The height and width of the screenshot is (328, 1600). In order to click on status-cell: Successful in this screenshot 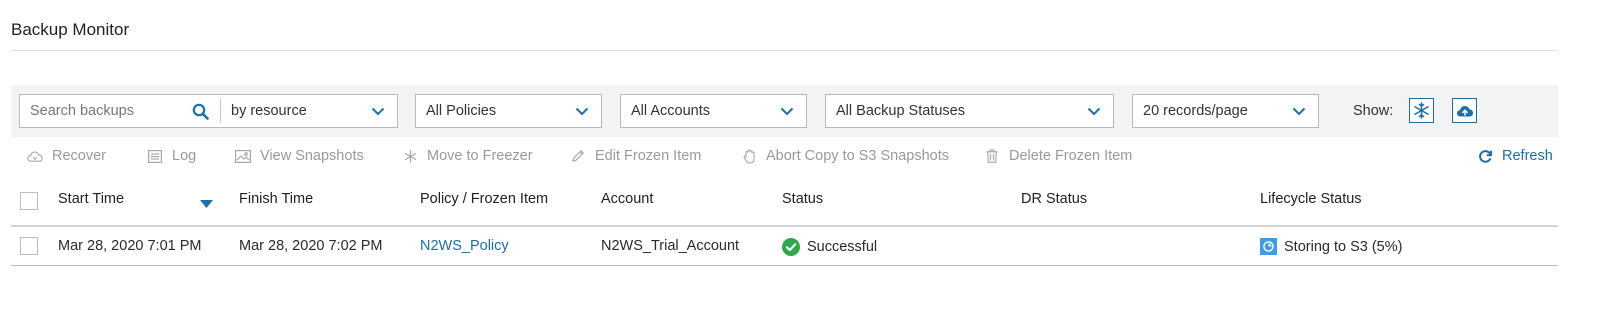, I will do `click(829, 247)`.